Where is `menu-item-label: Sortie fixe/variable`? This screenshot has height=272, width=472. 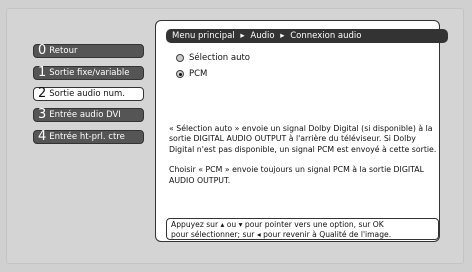 menu-item-label: Sortie fixe/variable is located at coordinates (89, 73).